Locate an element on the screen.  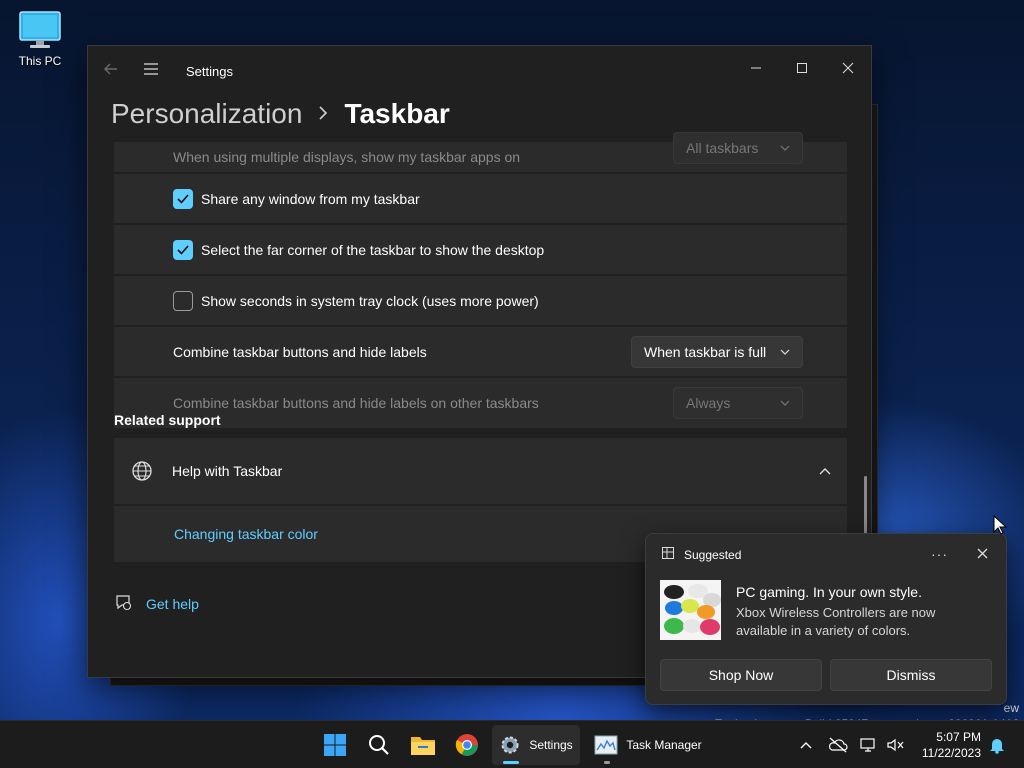
combine-other-value: Always is located at coordinates (708, 403).